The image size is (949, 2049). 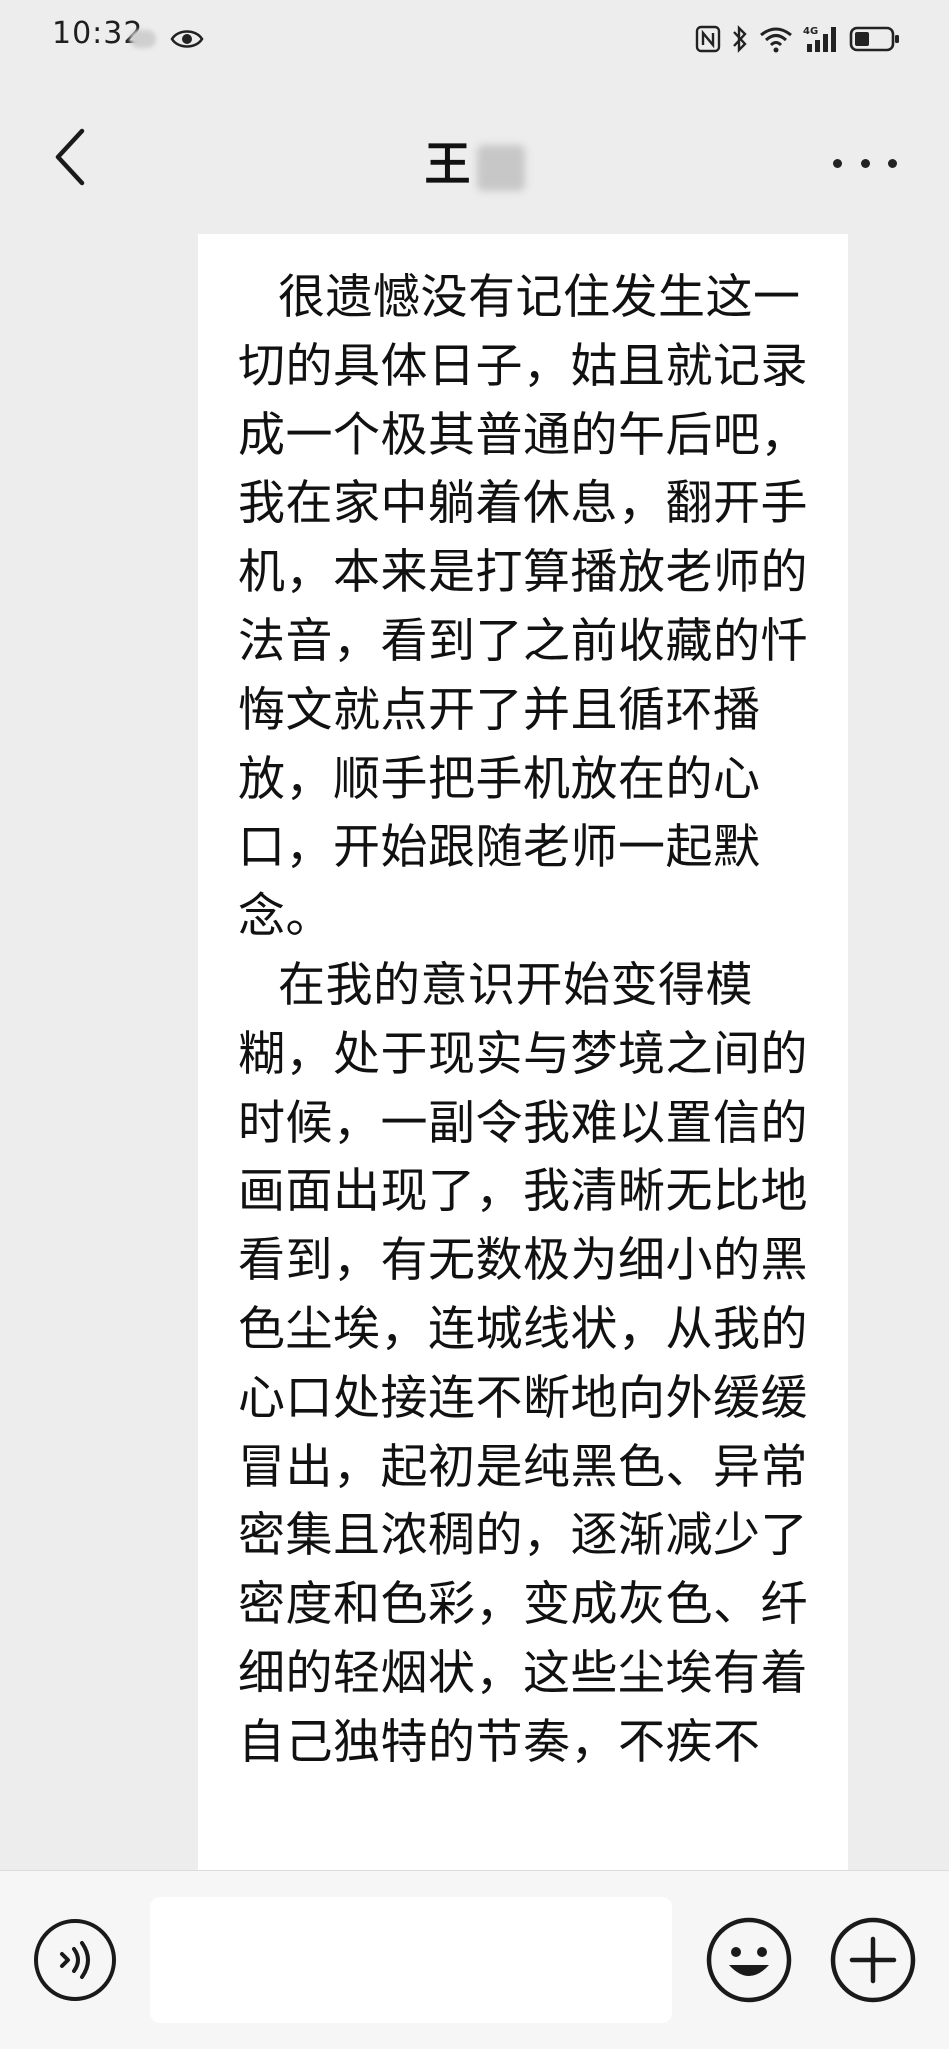 I want to click on network-type: 4G, so click(x=810, y=31).